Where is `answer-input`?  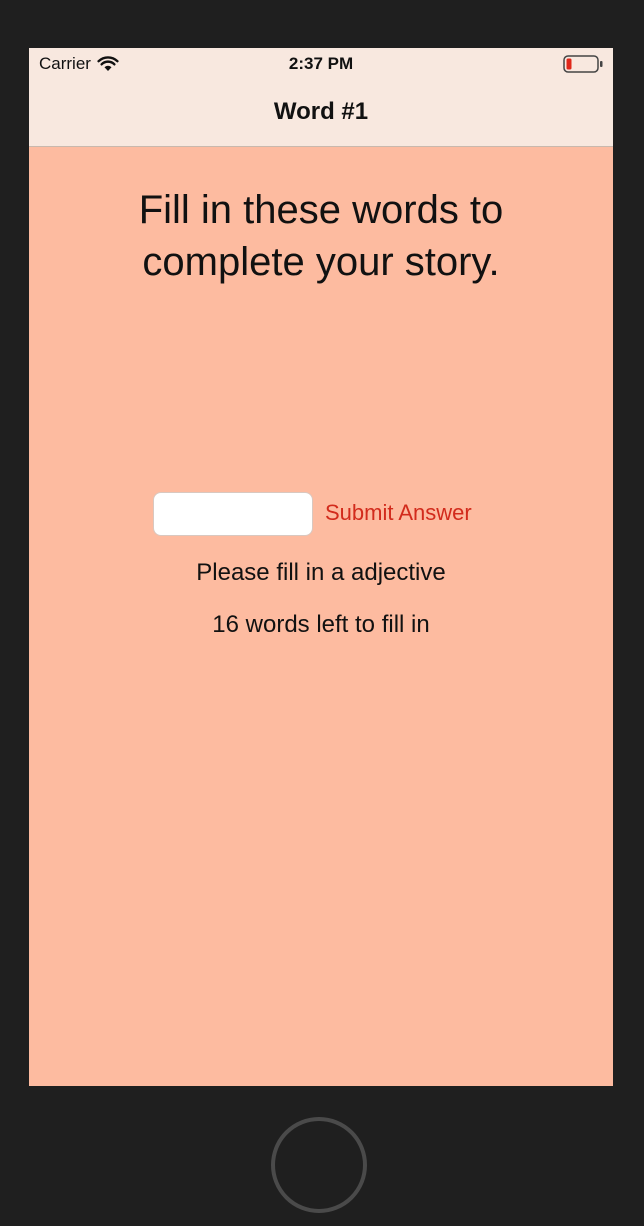
answer-input is located at coordinates (233, 514).